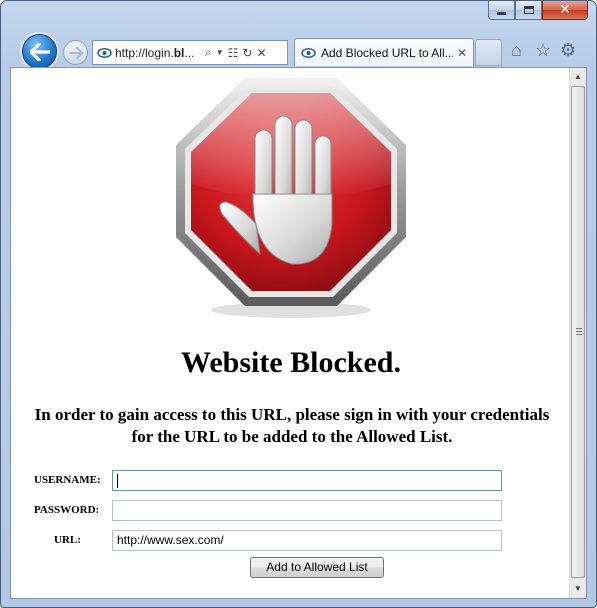 This screenshot has height=608, width=597. Describe the element at coordinates (317, 567) in the screenshot. I see `add-to-allowed-list-button: Add to Allowed List` at that location.